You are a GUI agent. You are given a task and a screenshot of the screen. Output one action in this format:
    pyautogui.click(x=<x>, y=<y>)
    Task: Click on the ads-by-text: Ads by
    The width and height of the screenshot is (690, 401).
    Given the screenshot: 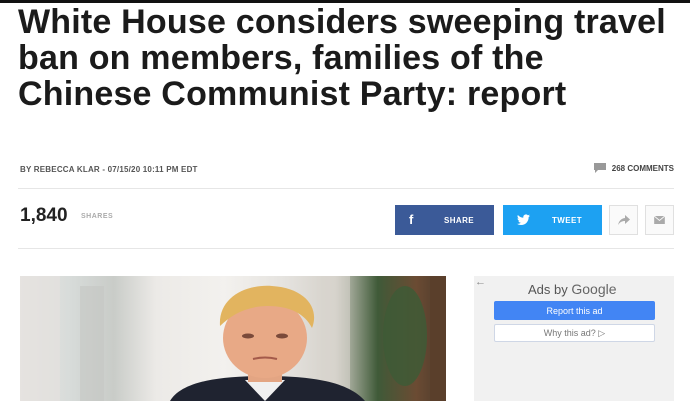 What is the action you would take?
    pyautogui.click(x=548, y=289)
    